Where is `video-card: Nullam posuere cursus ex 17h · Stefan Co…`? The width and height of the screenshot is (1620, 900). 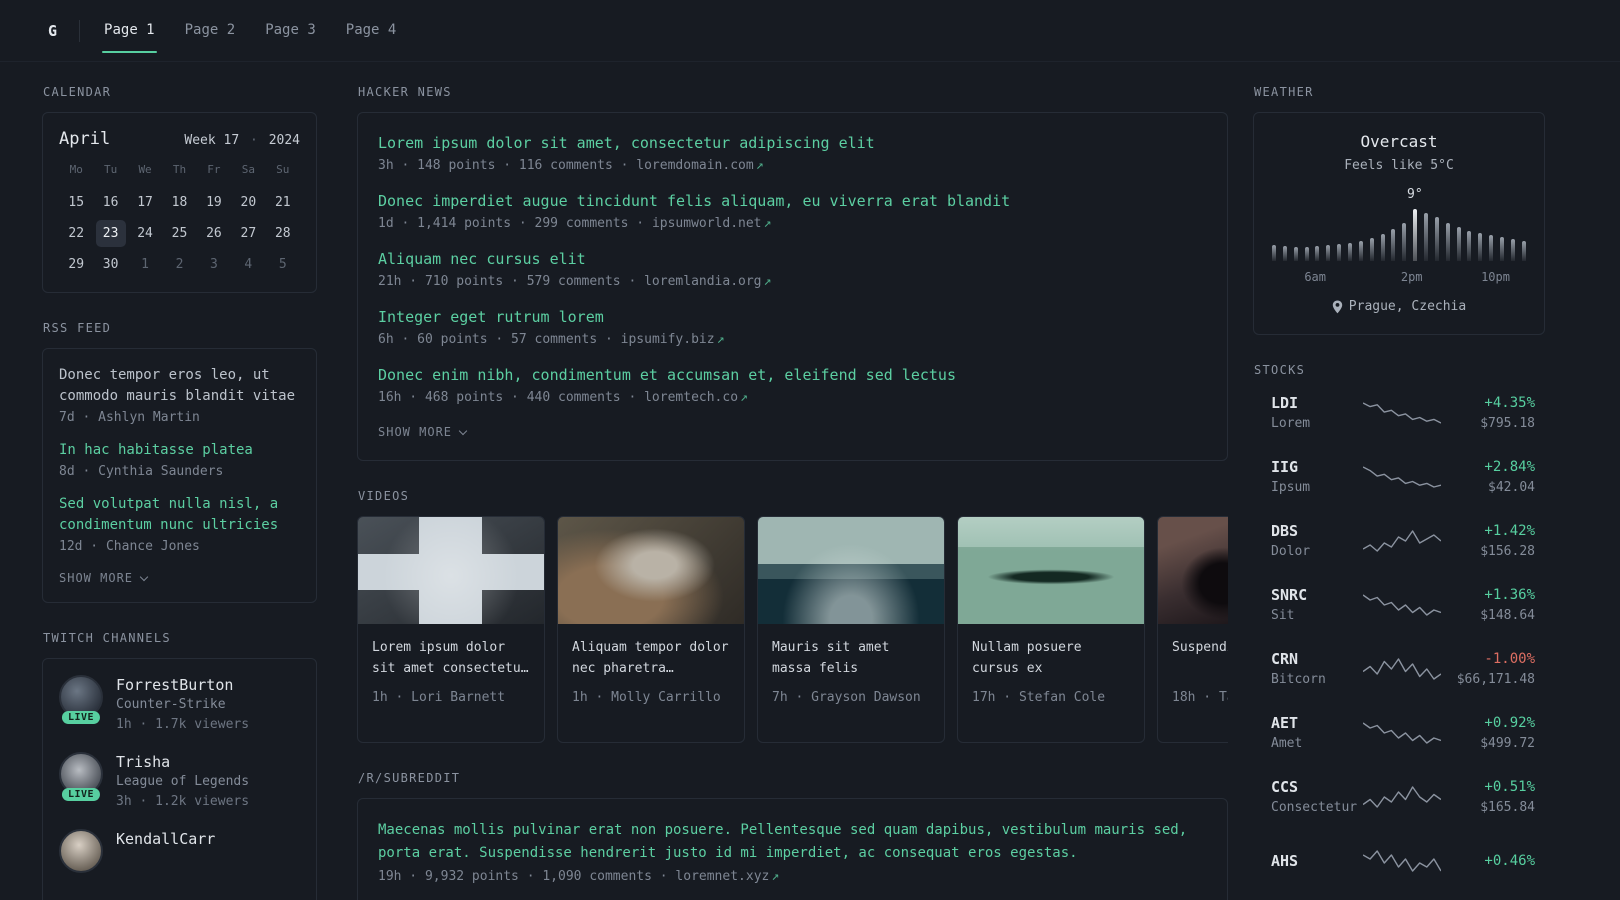
video-card: Nullam posuere cursus ex 17h · Stefan Co… is located at coordinates (1051, 629).